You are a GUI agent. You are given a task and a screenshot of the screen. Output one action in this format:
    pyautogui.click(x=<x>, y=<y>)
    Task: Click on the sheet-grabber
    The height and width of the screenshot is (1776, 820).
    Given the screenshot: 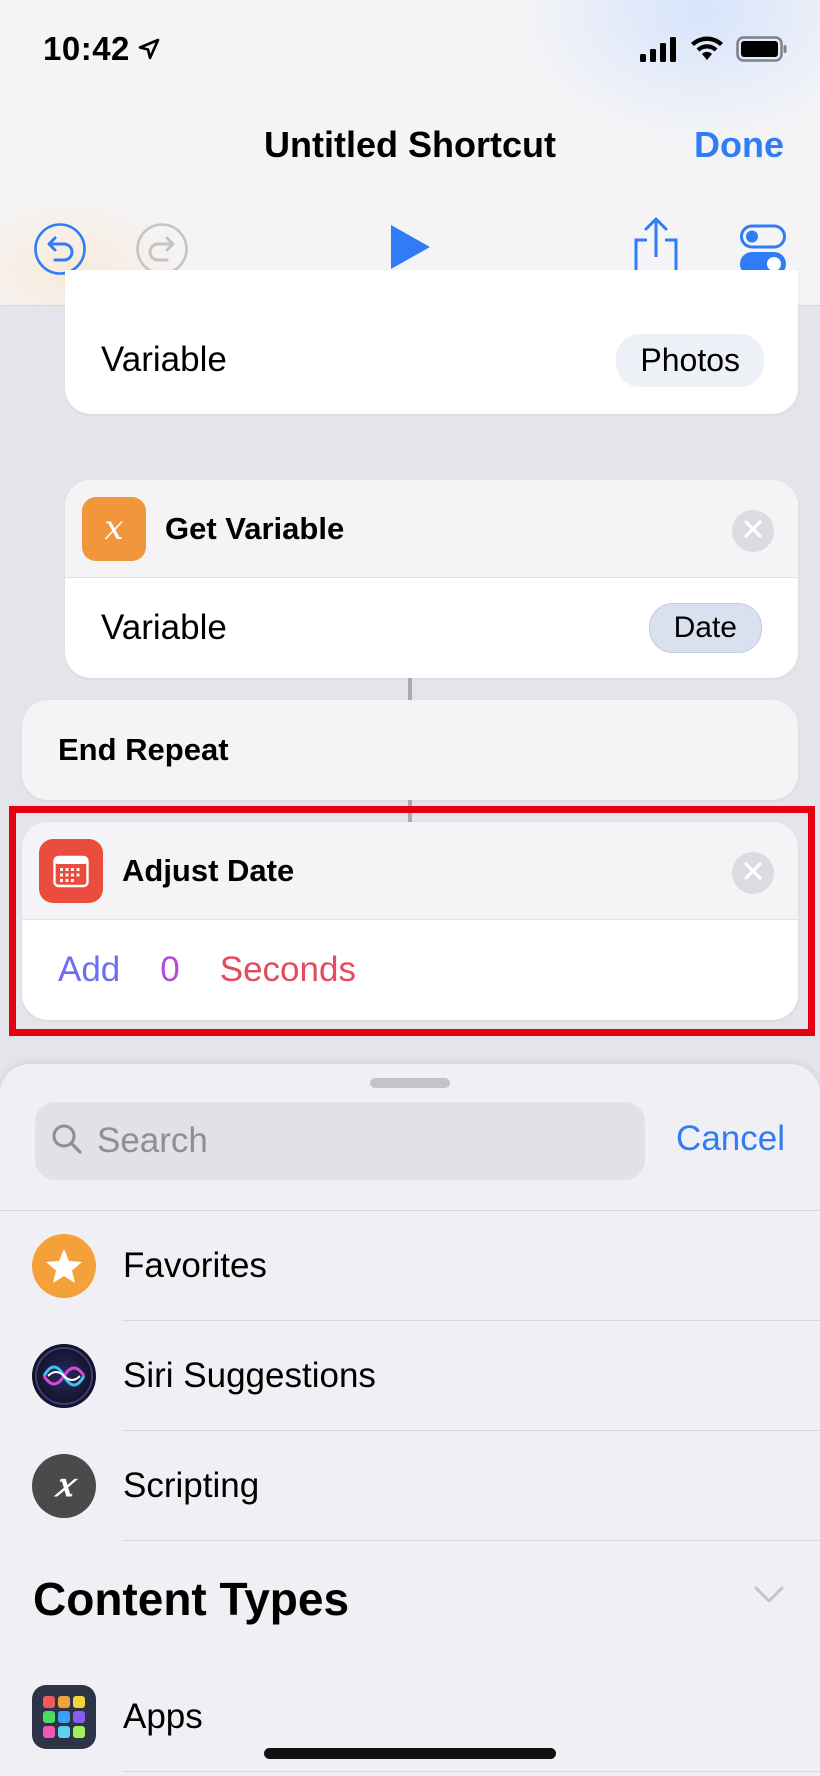 What is the action you would take?
    pyautogui.click(x=410, y=1083)
    